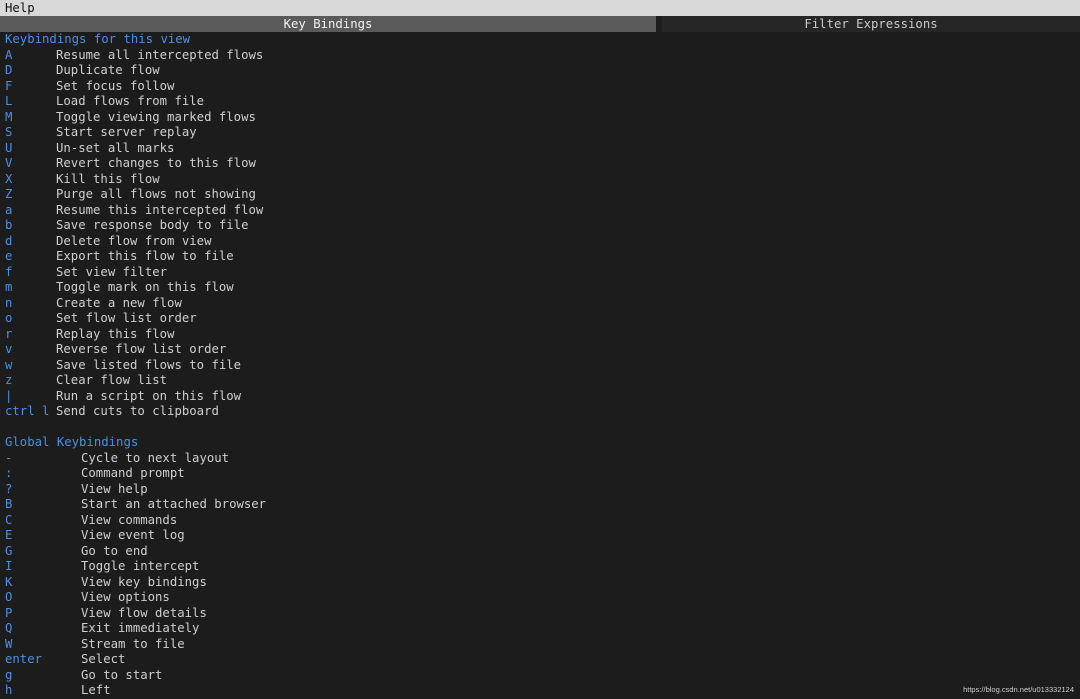 The height and width of the screenshot is (699, 1080). What do you see at coordinates (540, 474) in the screenshot?
I see `keybinding-row: : Command prompt` at bounding box center [540, 474].